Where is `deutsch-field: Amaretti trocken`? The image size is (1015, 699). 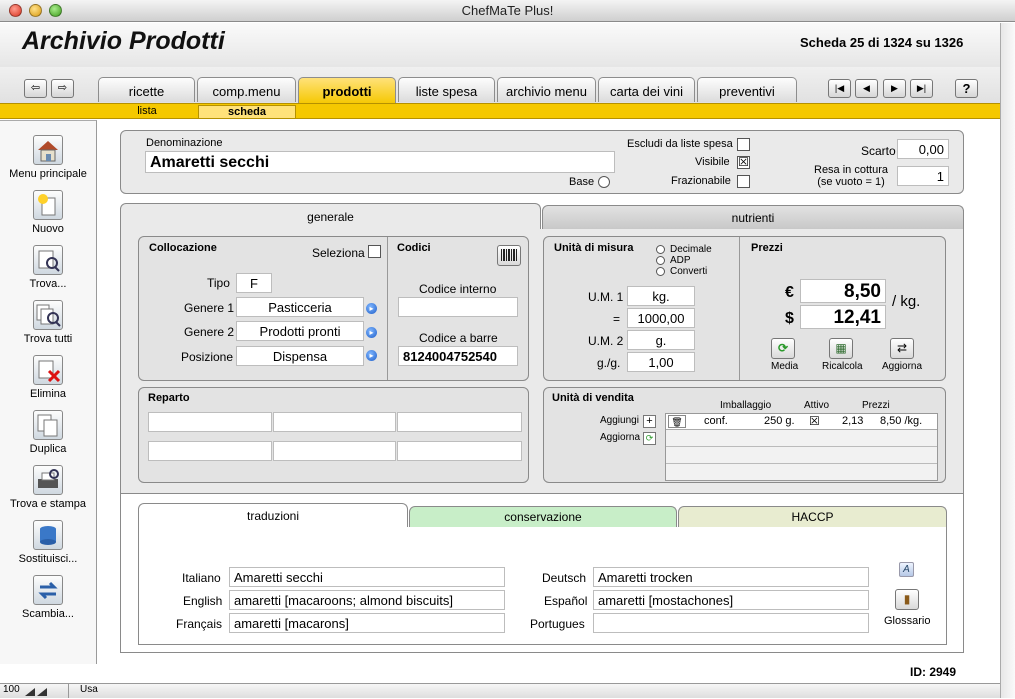
deutsch-field: Amaretti trocken is located at coordinates (731, 577).